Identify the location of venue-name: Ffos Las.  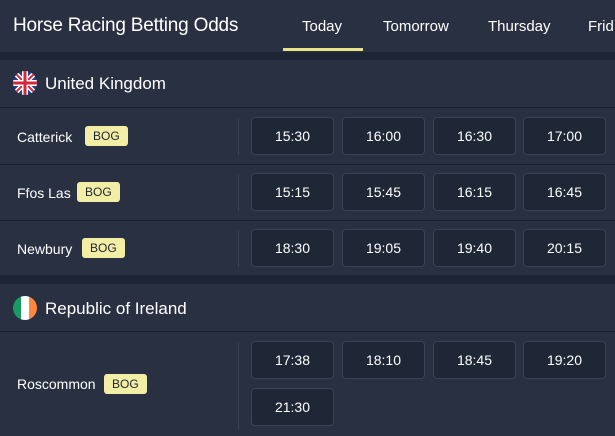
(44, 193).